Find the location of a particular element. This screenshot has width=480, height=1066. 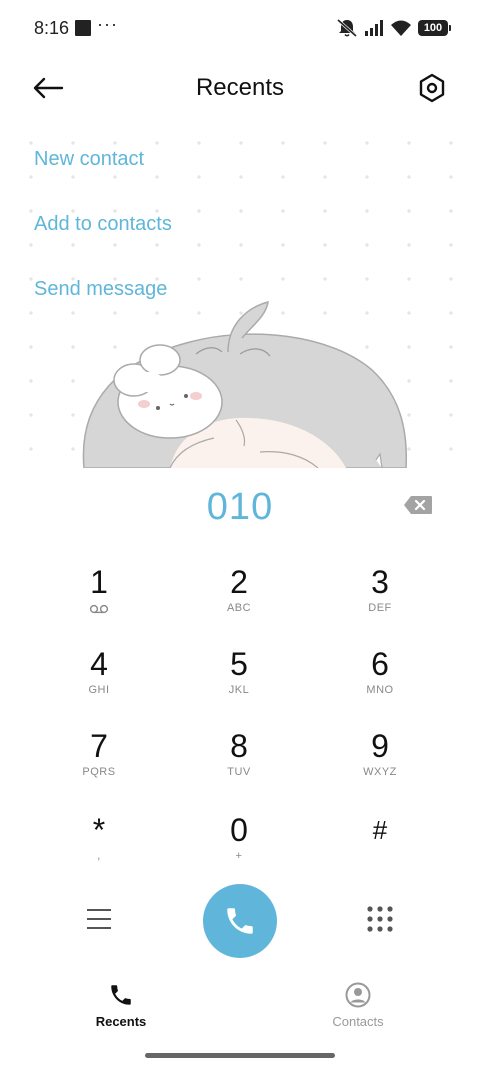

key-5: 5 JKL is located at coordinates (239, 683).